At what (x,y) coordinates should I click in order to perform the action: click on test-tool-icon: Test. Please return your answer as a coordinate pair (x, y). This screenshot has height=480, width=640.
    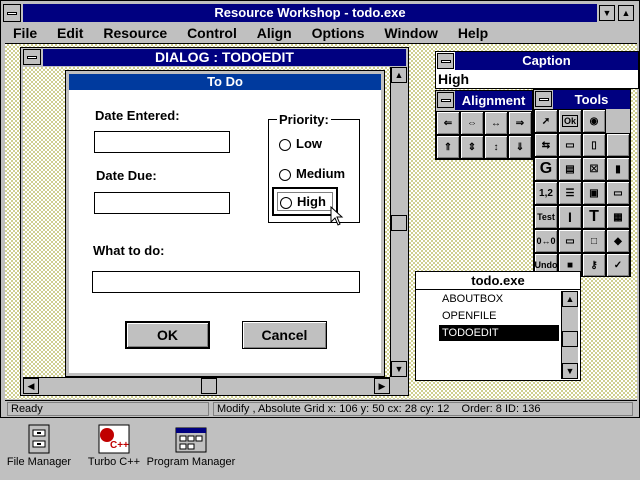
    Looking at the image, I should click on (546, 217).